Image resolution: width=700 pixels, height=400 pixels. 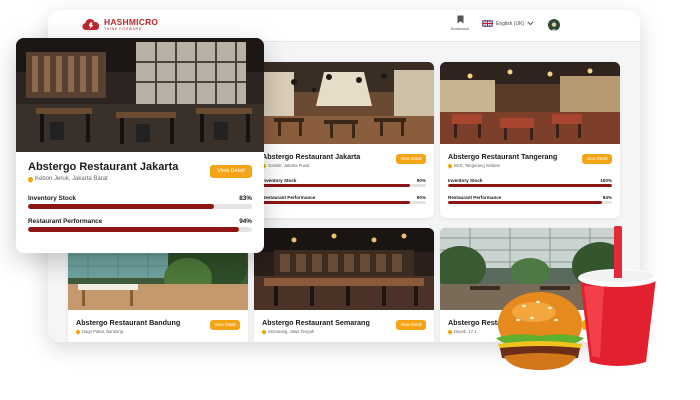 I want to click on metric-value: 83%, so click(x=245, y=198).